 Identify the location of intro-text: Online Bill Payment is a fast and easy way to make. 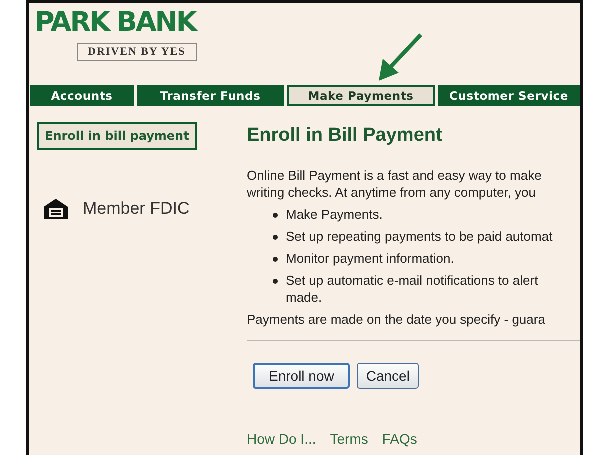
(395, 175).